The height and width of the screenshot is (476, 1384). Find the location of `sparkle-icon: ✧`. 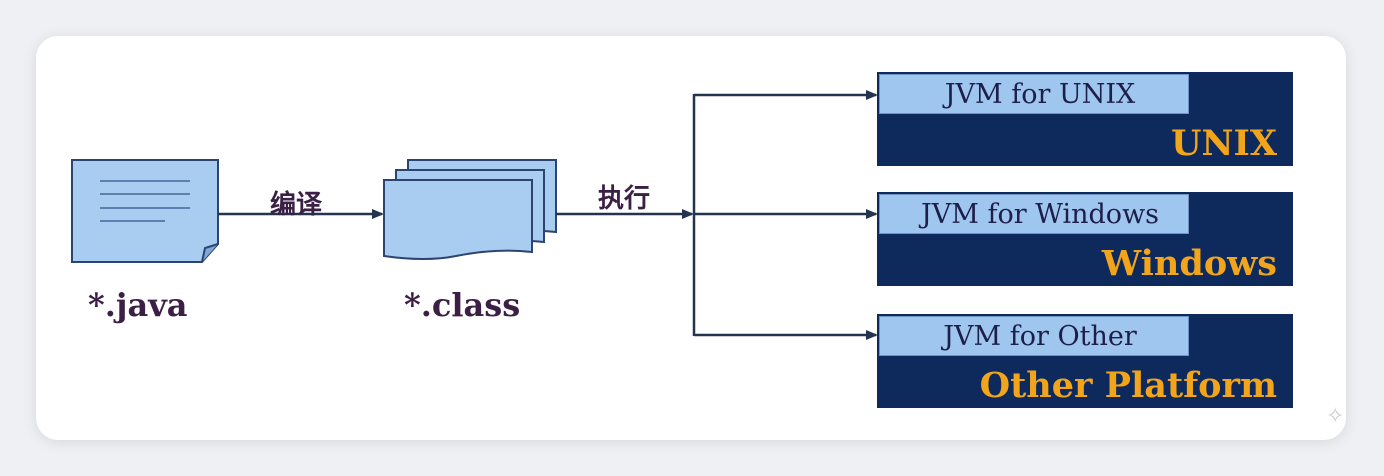

sparkle-icon: ✧ is located at coordinates (1335, 416).